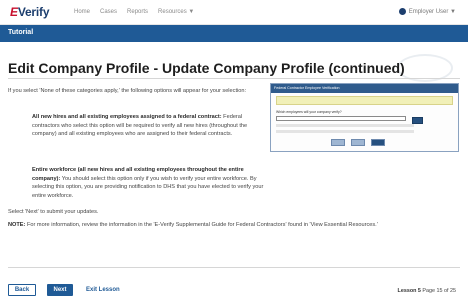  I want to click on nav-links: Home Cases Reports Resources ▼, so click(134, 12).